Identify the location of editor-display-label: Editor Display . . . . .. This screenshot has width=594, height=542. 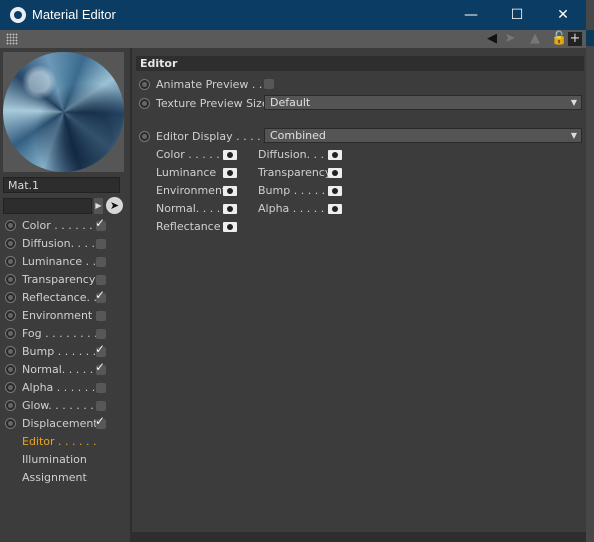
(212, 136).